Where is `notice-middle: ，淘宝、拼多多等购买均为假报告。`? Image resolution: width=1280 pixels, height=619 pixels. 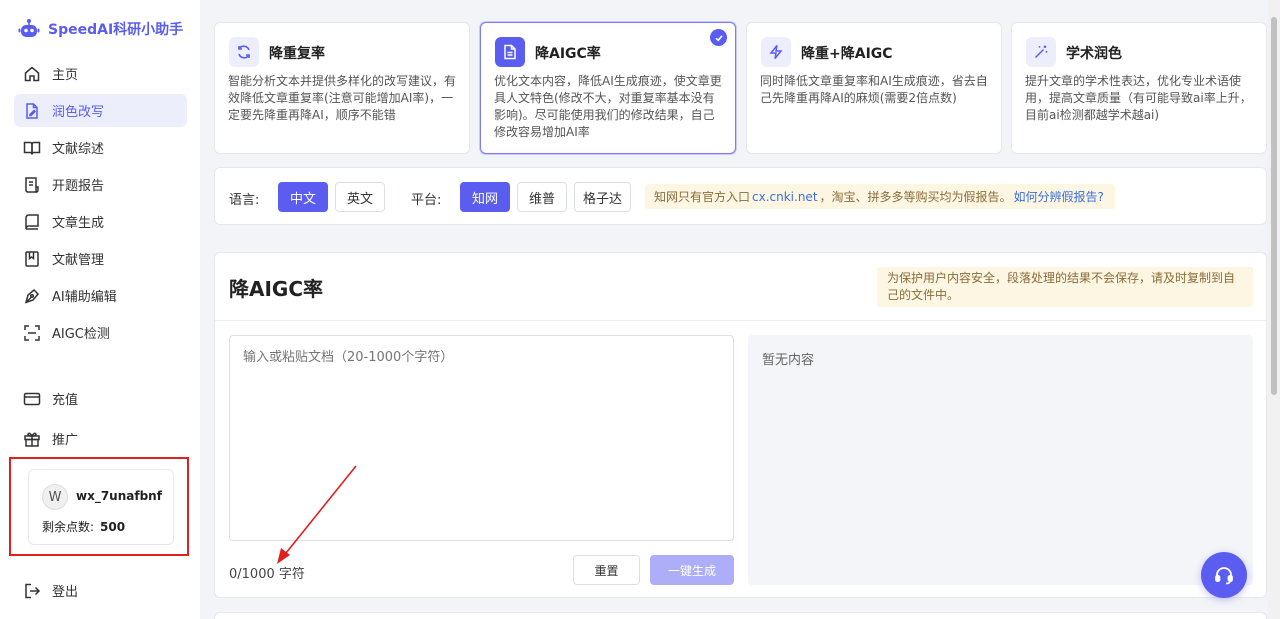 notice-middle: ，淘宝、拼多多等购买均为假报告。 is located at coordinates (915, 197).